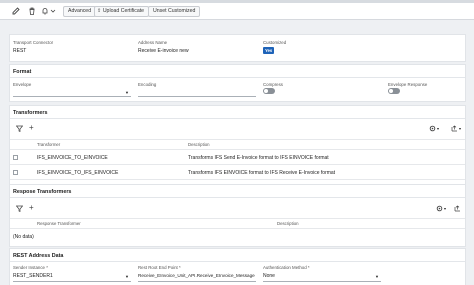  Describe the element at coordinates (45, 11) in the screenshot. I see `notification-bell-icon` at that location.